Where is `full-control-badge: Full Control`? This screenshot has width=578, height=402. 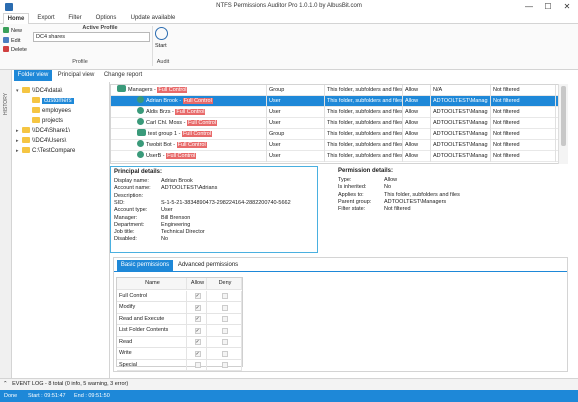 full-control-badge: Full Control is located at coordinates (191, 145).